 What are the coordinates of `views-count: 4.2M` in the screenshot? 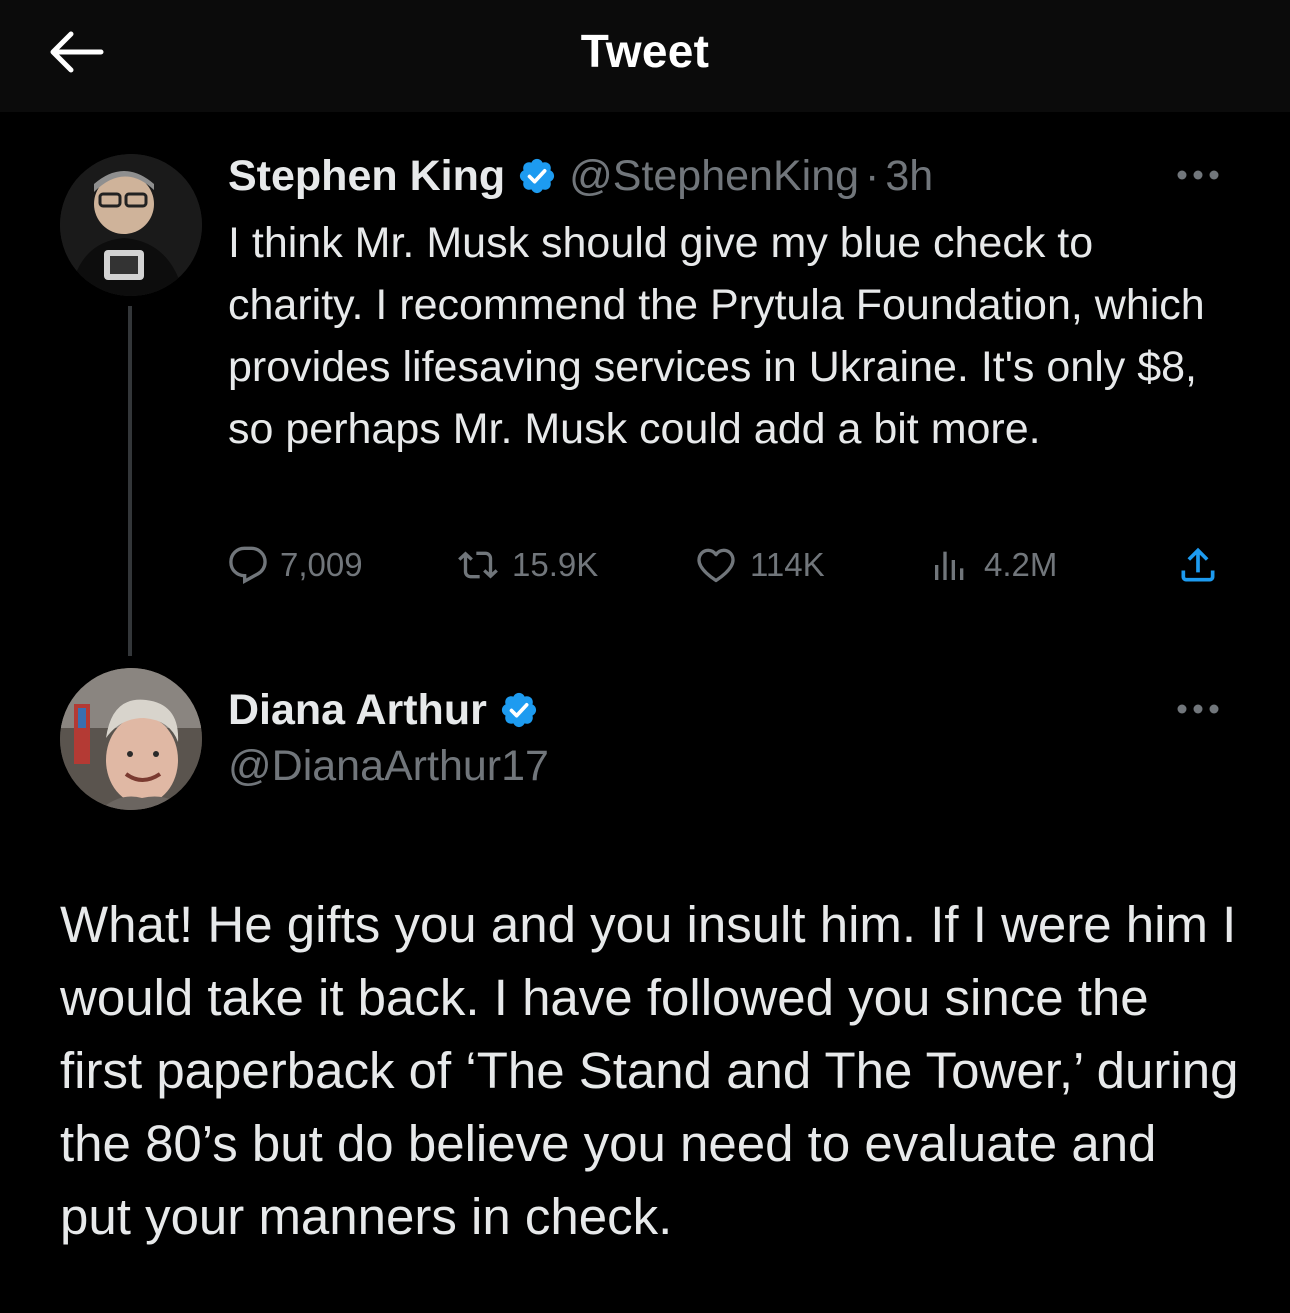 It's located at (1021, 564).